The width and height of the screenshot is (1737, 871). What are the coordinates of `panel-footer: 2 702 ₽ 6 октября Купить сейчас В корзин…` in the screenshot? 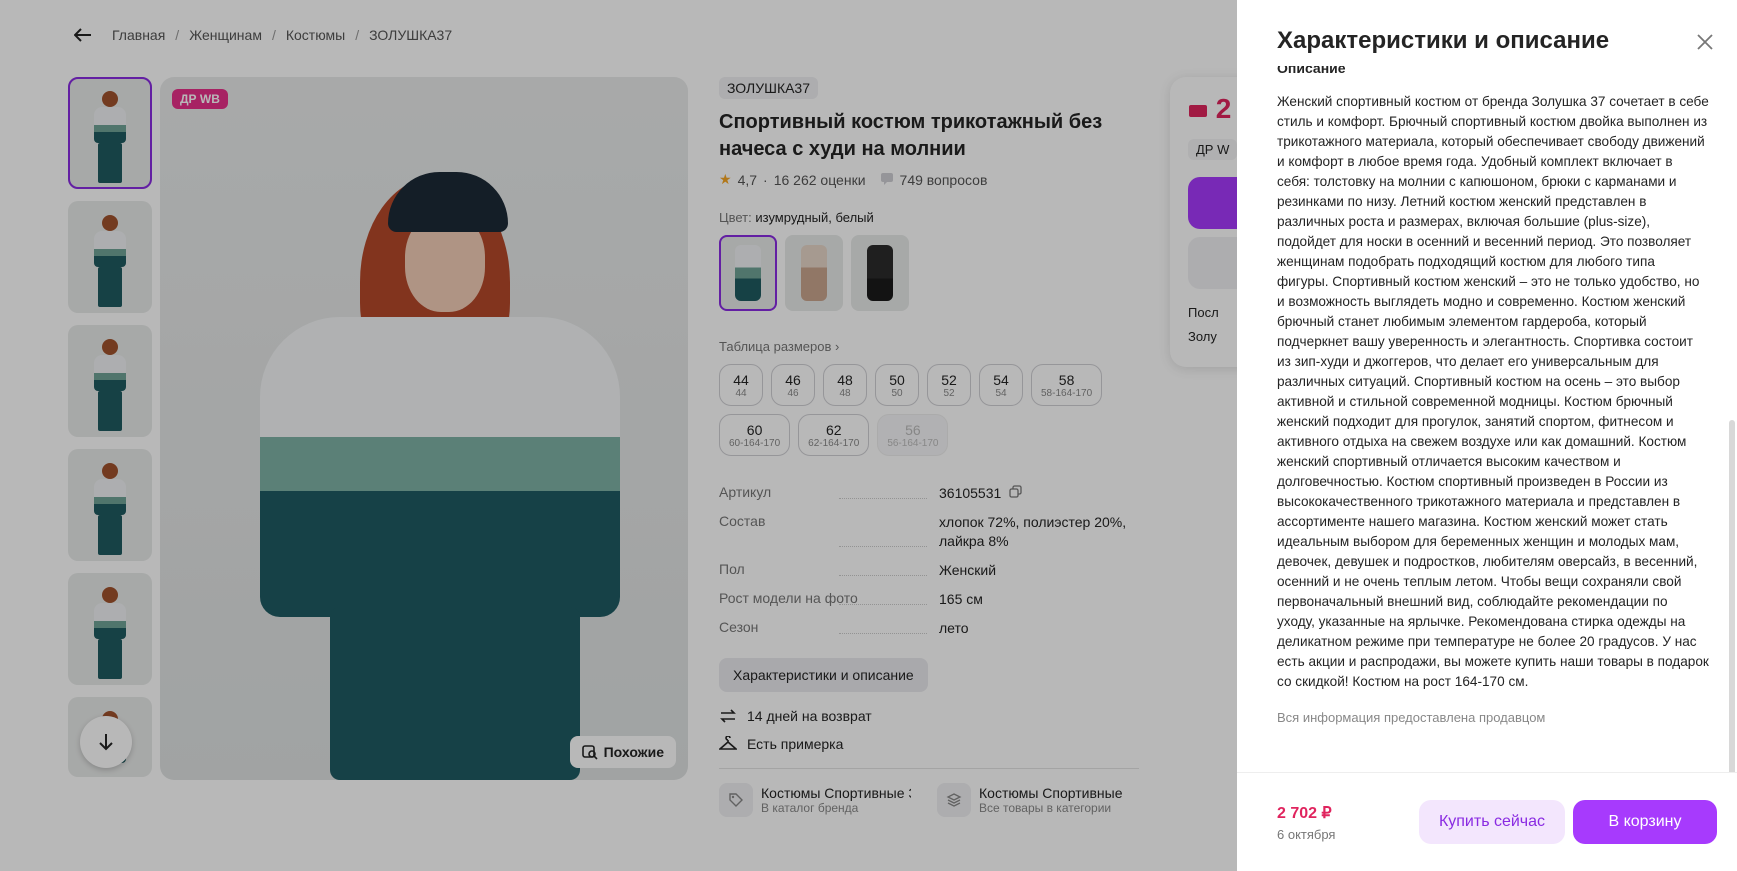 It's located at (1487, 821).